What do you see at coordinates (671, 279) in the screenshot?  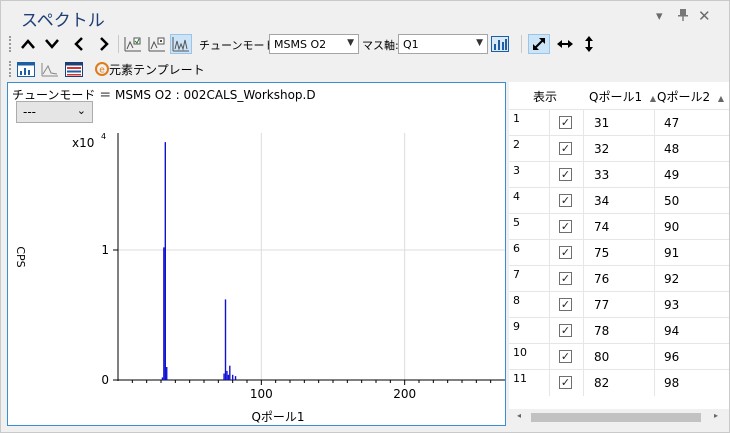 I see `q2-cell: 92` at bounding box center [671, 279].